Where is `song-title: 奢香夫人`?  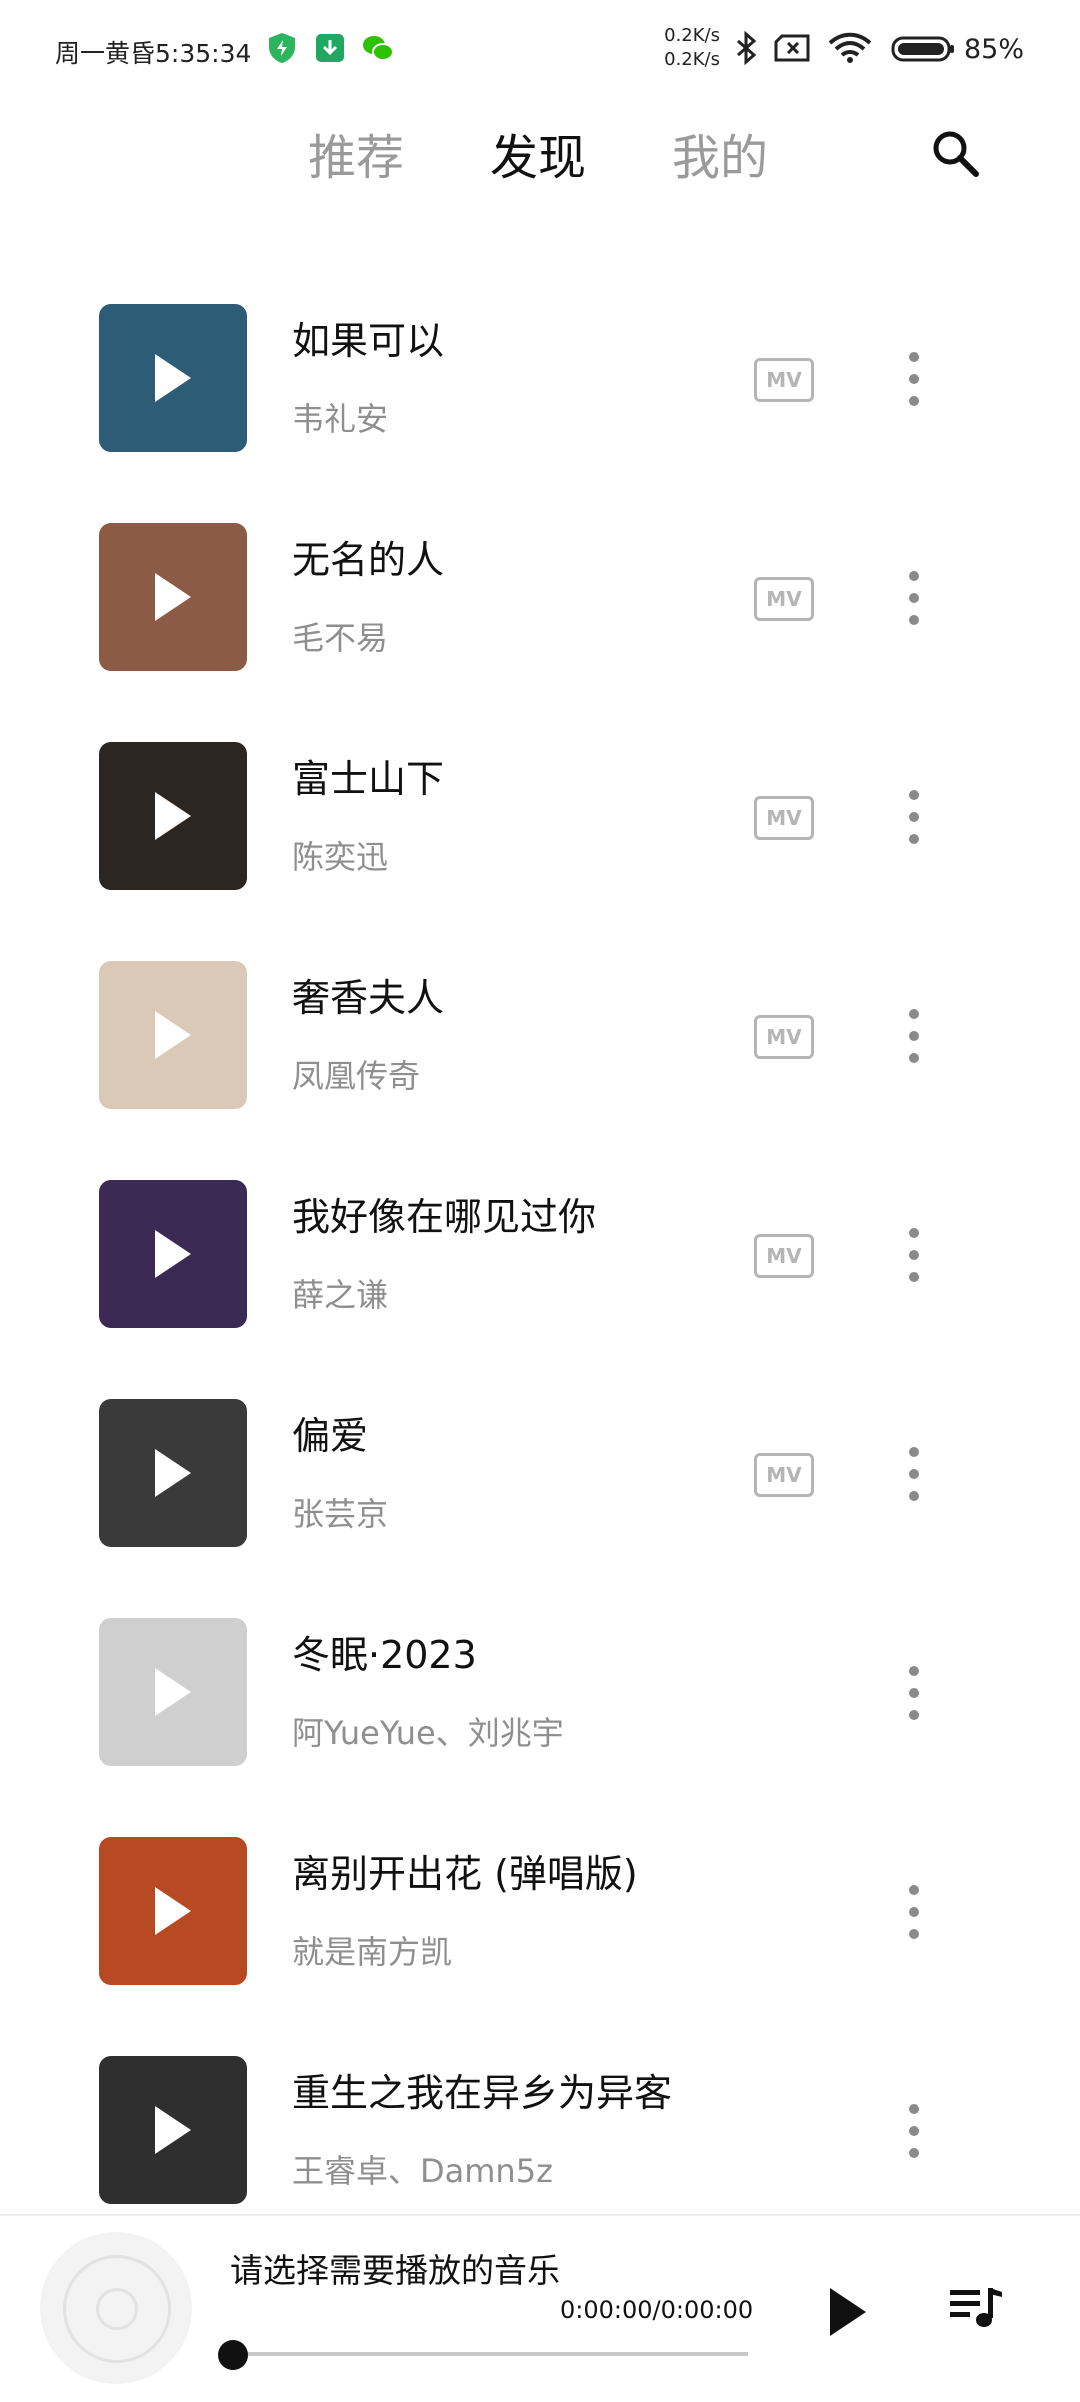
song-title: 奢香夫人 is located at coordinates (368, 998).